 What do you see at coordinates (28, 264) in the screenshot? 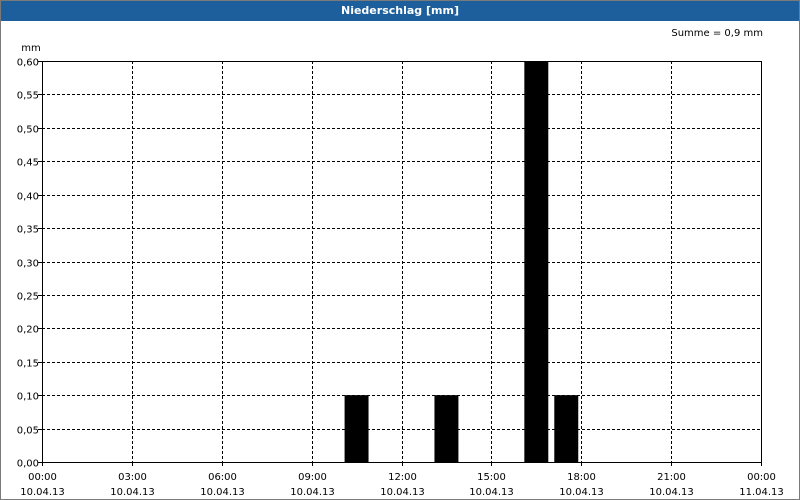
I see `y-tick-label: 0,30` at bounding box center [28, 264].